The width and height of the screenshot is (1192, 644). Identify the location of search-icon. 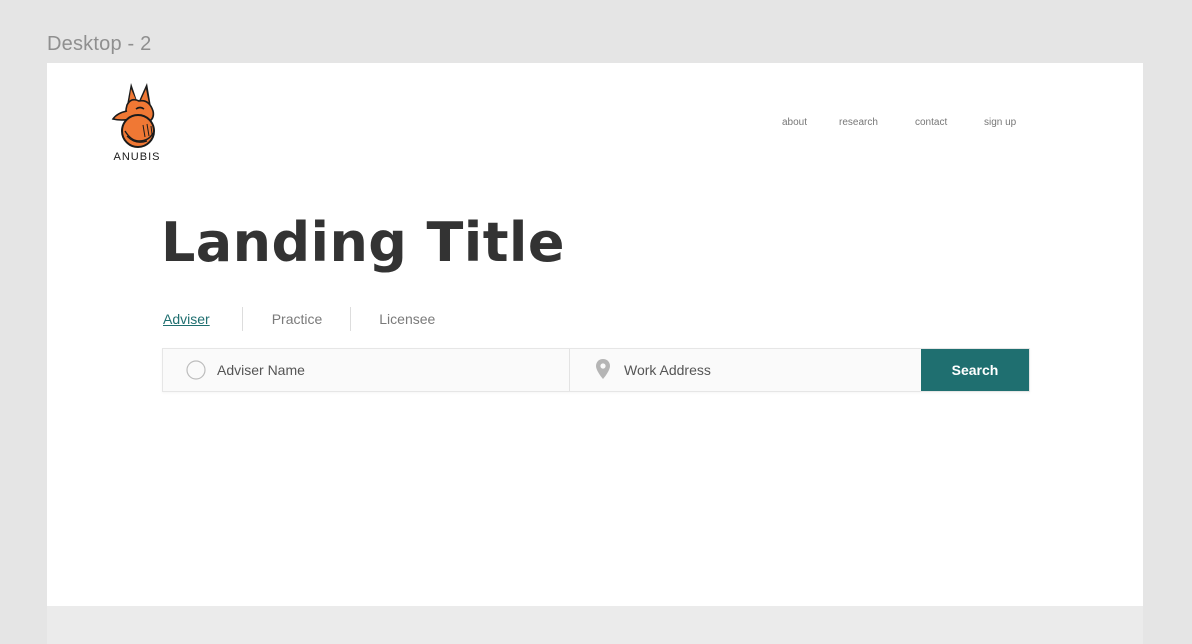
(196, 370).